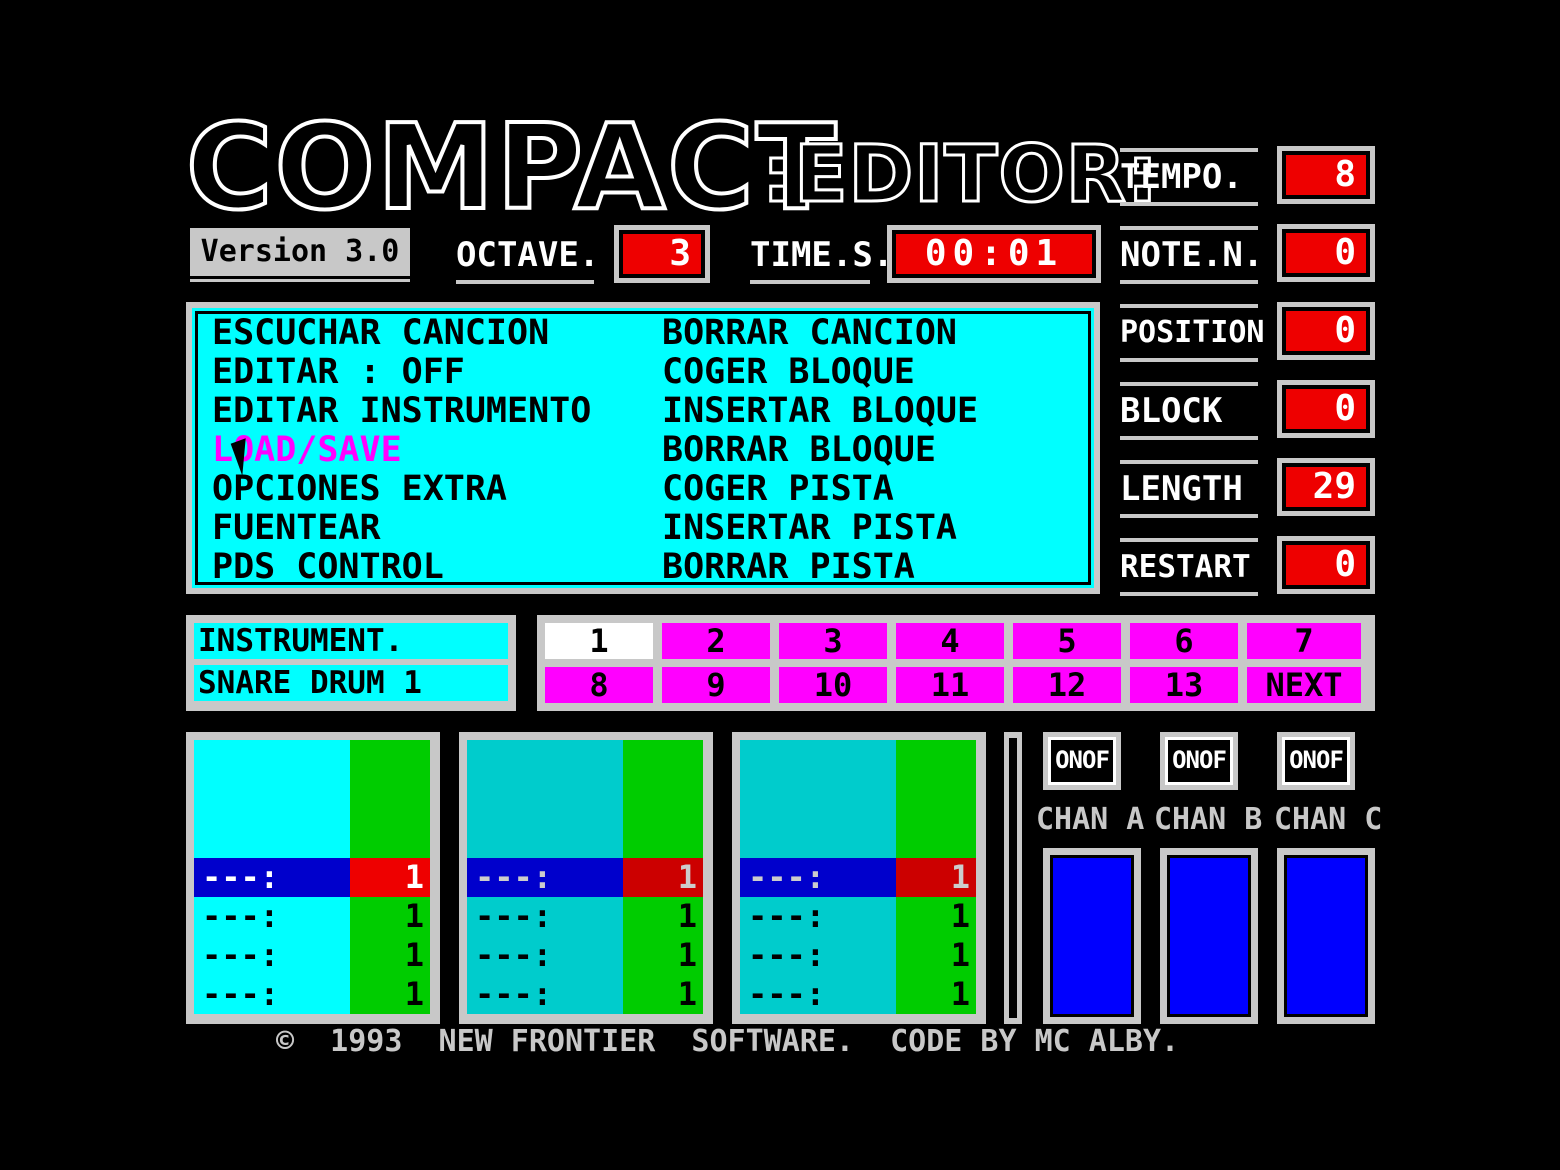  Describe the element at coordinates (1184, 685) in the screenshot. I see `instrument-slot: 13` at that location.